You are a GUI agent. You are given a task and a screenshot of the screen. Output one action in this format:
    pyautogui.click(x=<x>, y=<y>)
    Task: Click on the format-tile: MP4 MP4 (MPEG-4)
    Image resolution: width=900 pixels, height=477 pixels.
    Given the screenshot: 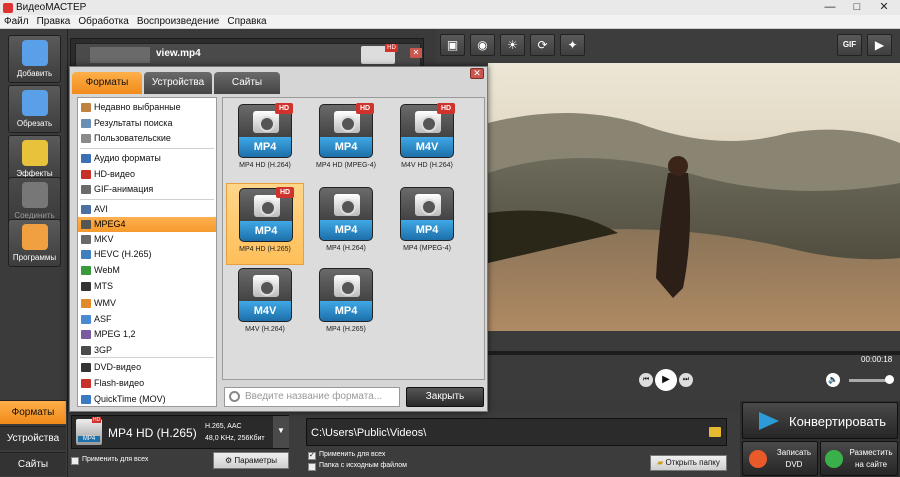 What is the action you would take?
    pyautogui.click(x=427, y=224)
    